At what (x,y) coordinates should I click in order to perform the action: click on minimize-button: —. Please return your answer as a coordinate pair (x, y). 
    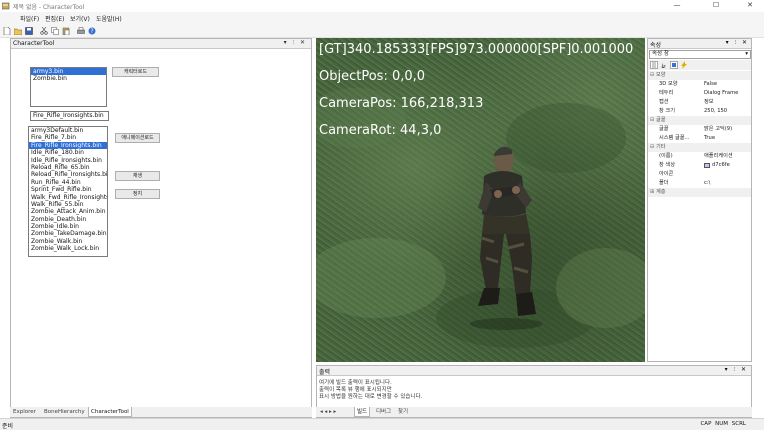
    Looking at the image, I should click on (677, 6).